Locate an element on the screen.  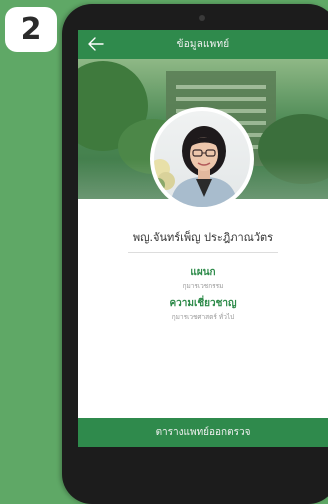
step-number-badge: 2 is located at coordinates (31, 29).